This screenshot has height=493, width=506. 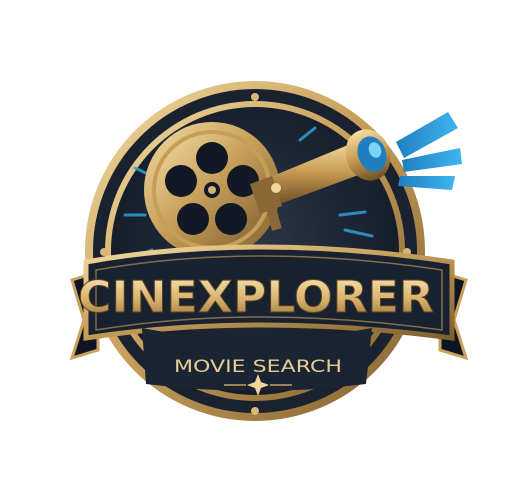 What do you see at coordinates (429, 151) in the screenshot?
I see `light-beam-icon` at bounding box center [429, 151].